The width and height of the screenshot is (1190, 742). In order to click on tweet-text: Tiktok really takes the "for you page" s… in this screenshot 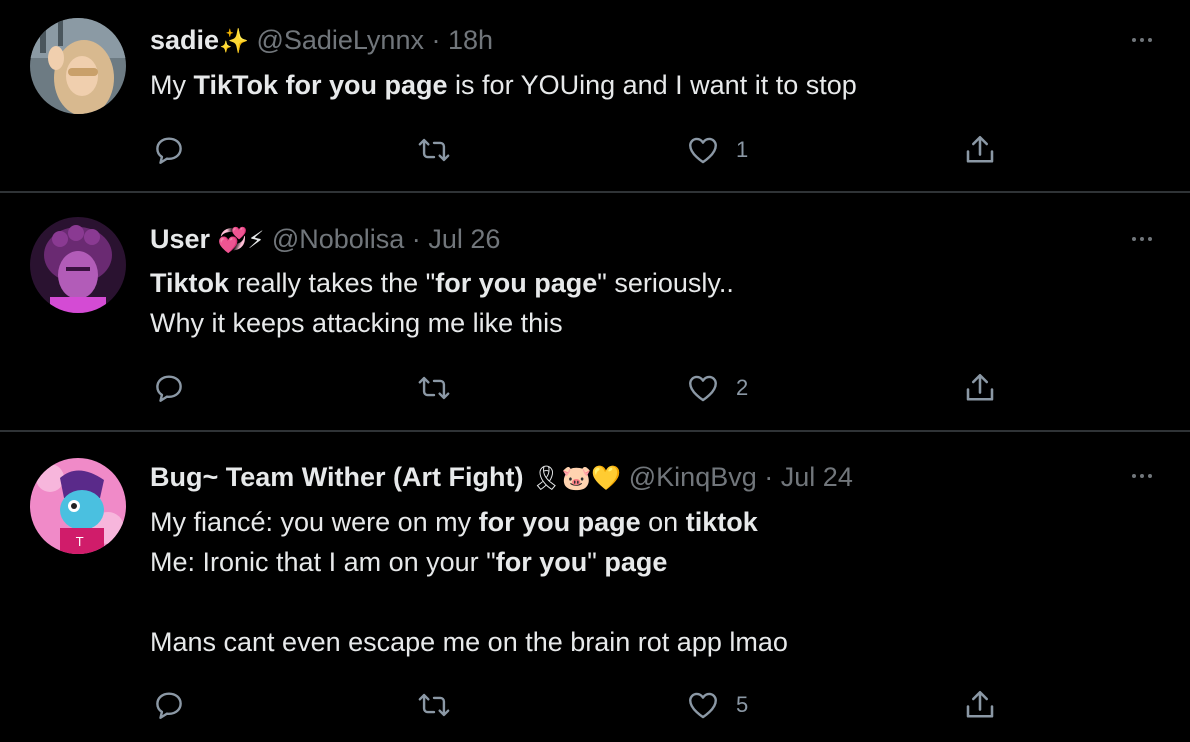, I will do `click(442, 303)`.